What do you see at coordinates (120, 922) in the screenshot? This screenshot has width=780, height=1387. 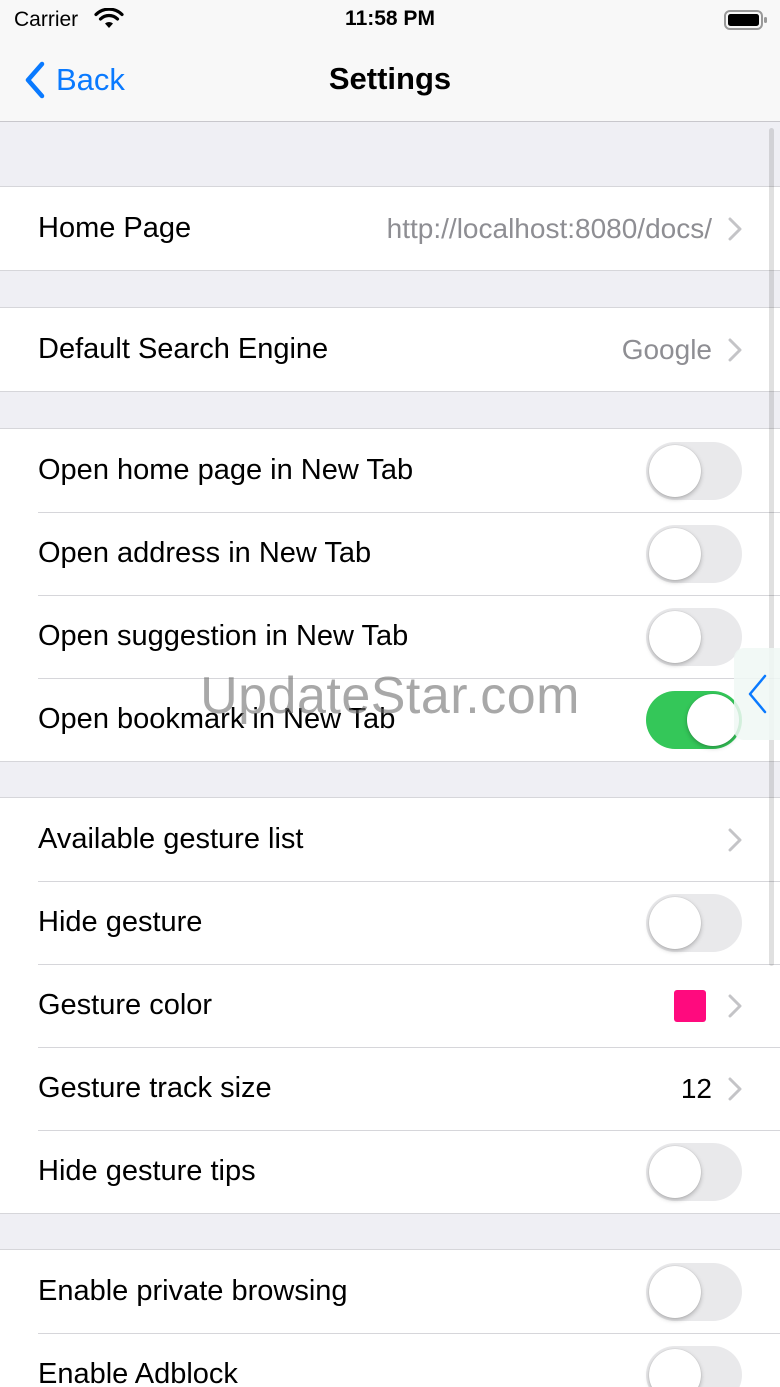 I see `row-label: Hide gesture` at bounding box center [120, 922].